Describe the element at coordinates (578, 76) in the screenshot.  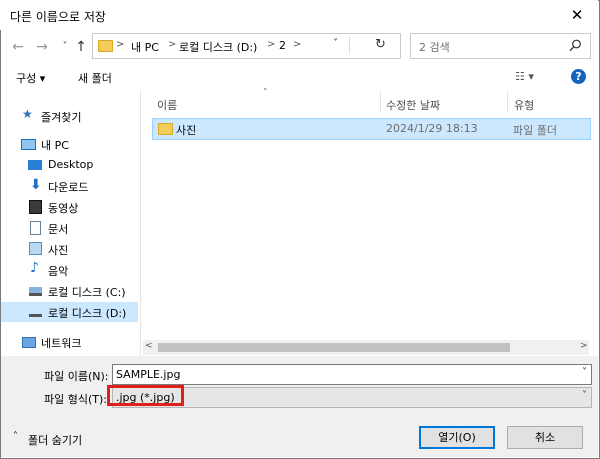
I see `help-icon: ?` at that location.